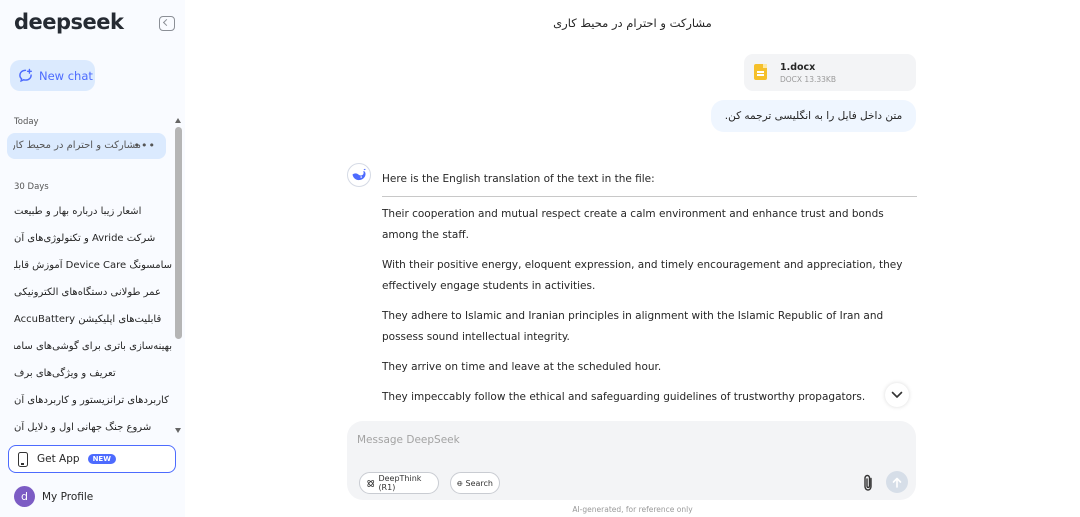  Describe the element at coordinates (868, 483) in the screenshot. I see `paperclip-icon` at that location.